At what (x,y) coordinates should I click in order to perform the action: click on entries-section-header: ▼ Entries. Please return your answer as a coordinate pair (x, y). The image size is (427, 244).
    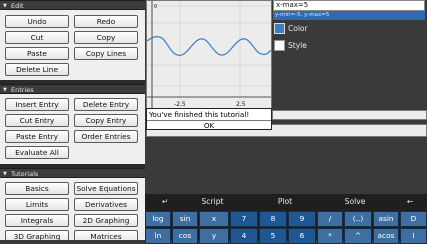
    Looking at the image, I should click on (72, 89).